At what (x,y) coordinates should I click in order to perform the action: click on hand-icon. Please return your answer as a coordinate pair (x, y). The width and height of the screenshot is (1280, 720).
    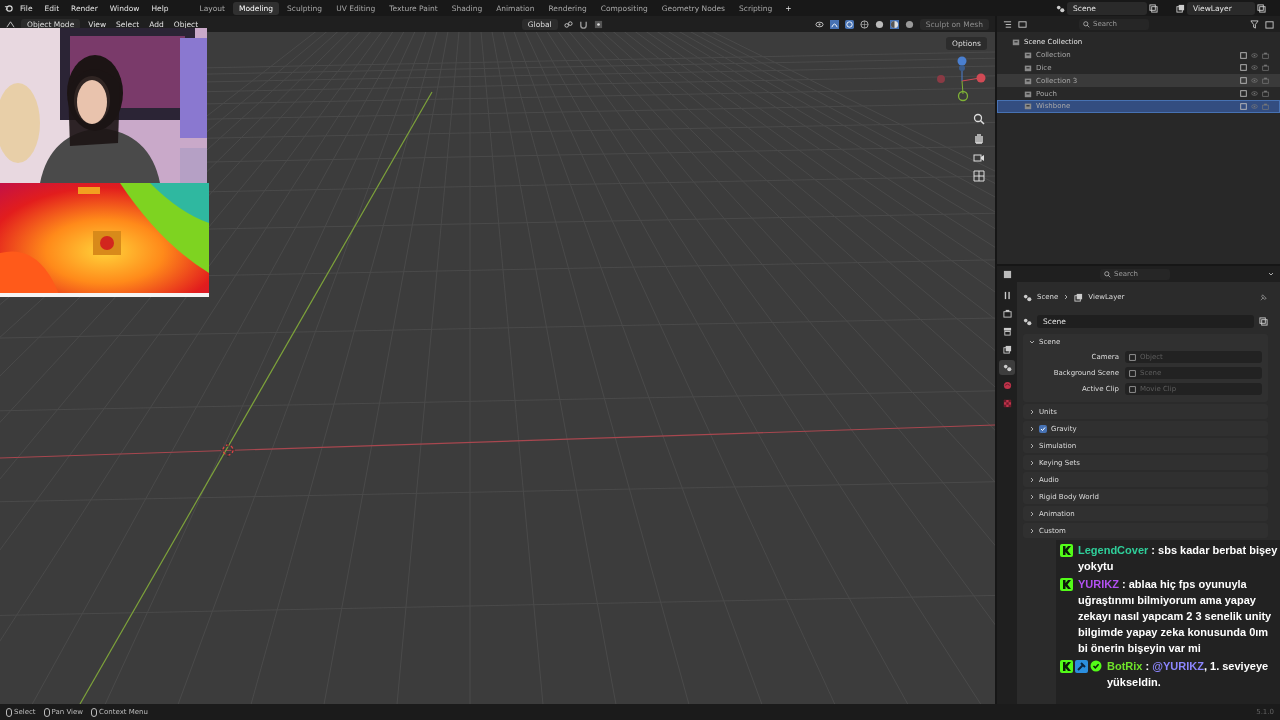
    Looking at the image, I should click on (979, 138).